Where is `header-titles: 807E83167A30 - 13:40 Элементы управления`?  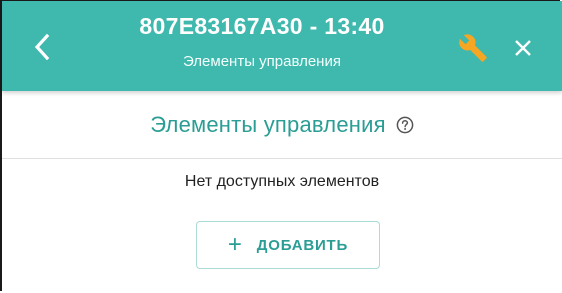 header-titles: 807E83167A30 - 13:40 Элементы управления is located at coordinates (262, 41).